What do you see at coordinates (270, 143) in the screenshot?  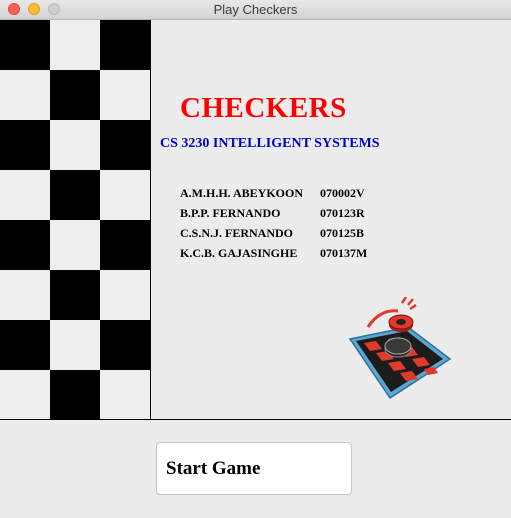 I see `course-title: CS 3230 INTELLIGENT SYSTEMS` at bounding box center [270, 143].